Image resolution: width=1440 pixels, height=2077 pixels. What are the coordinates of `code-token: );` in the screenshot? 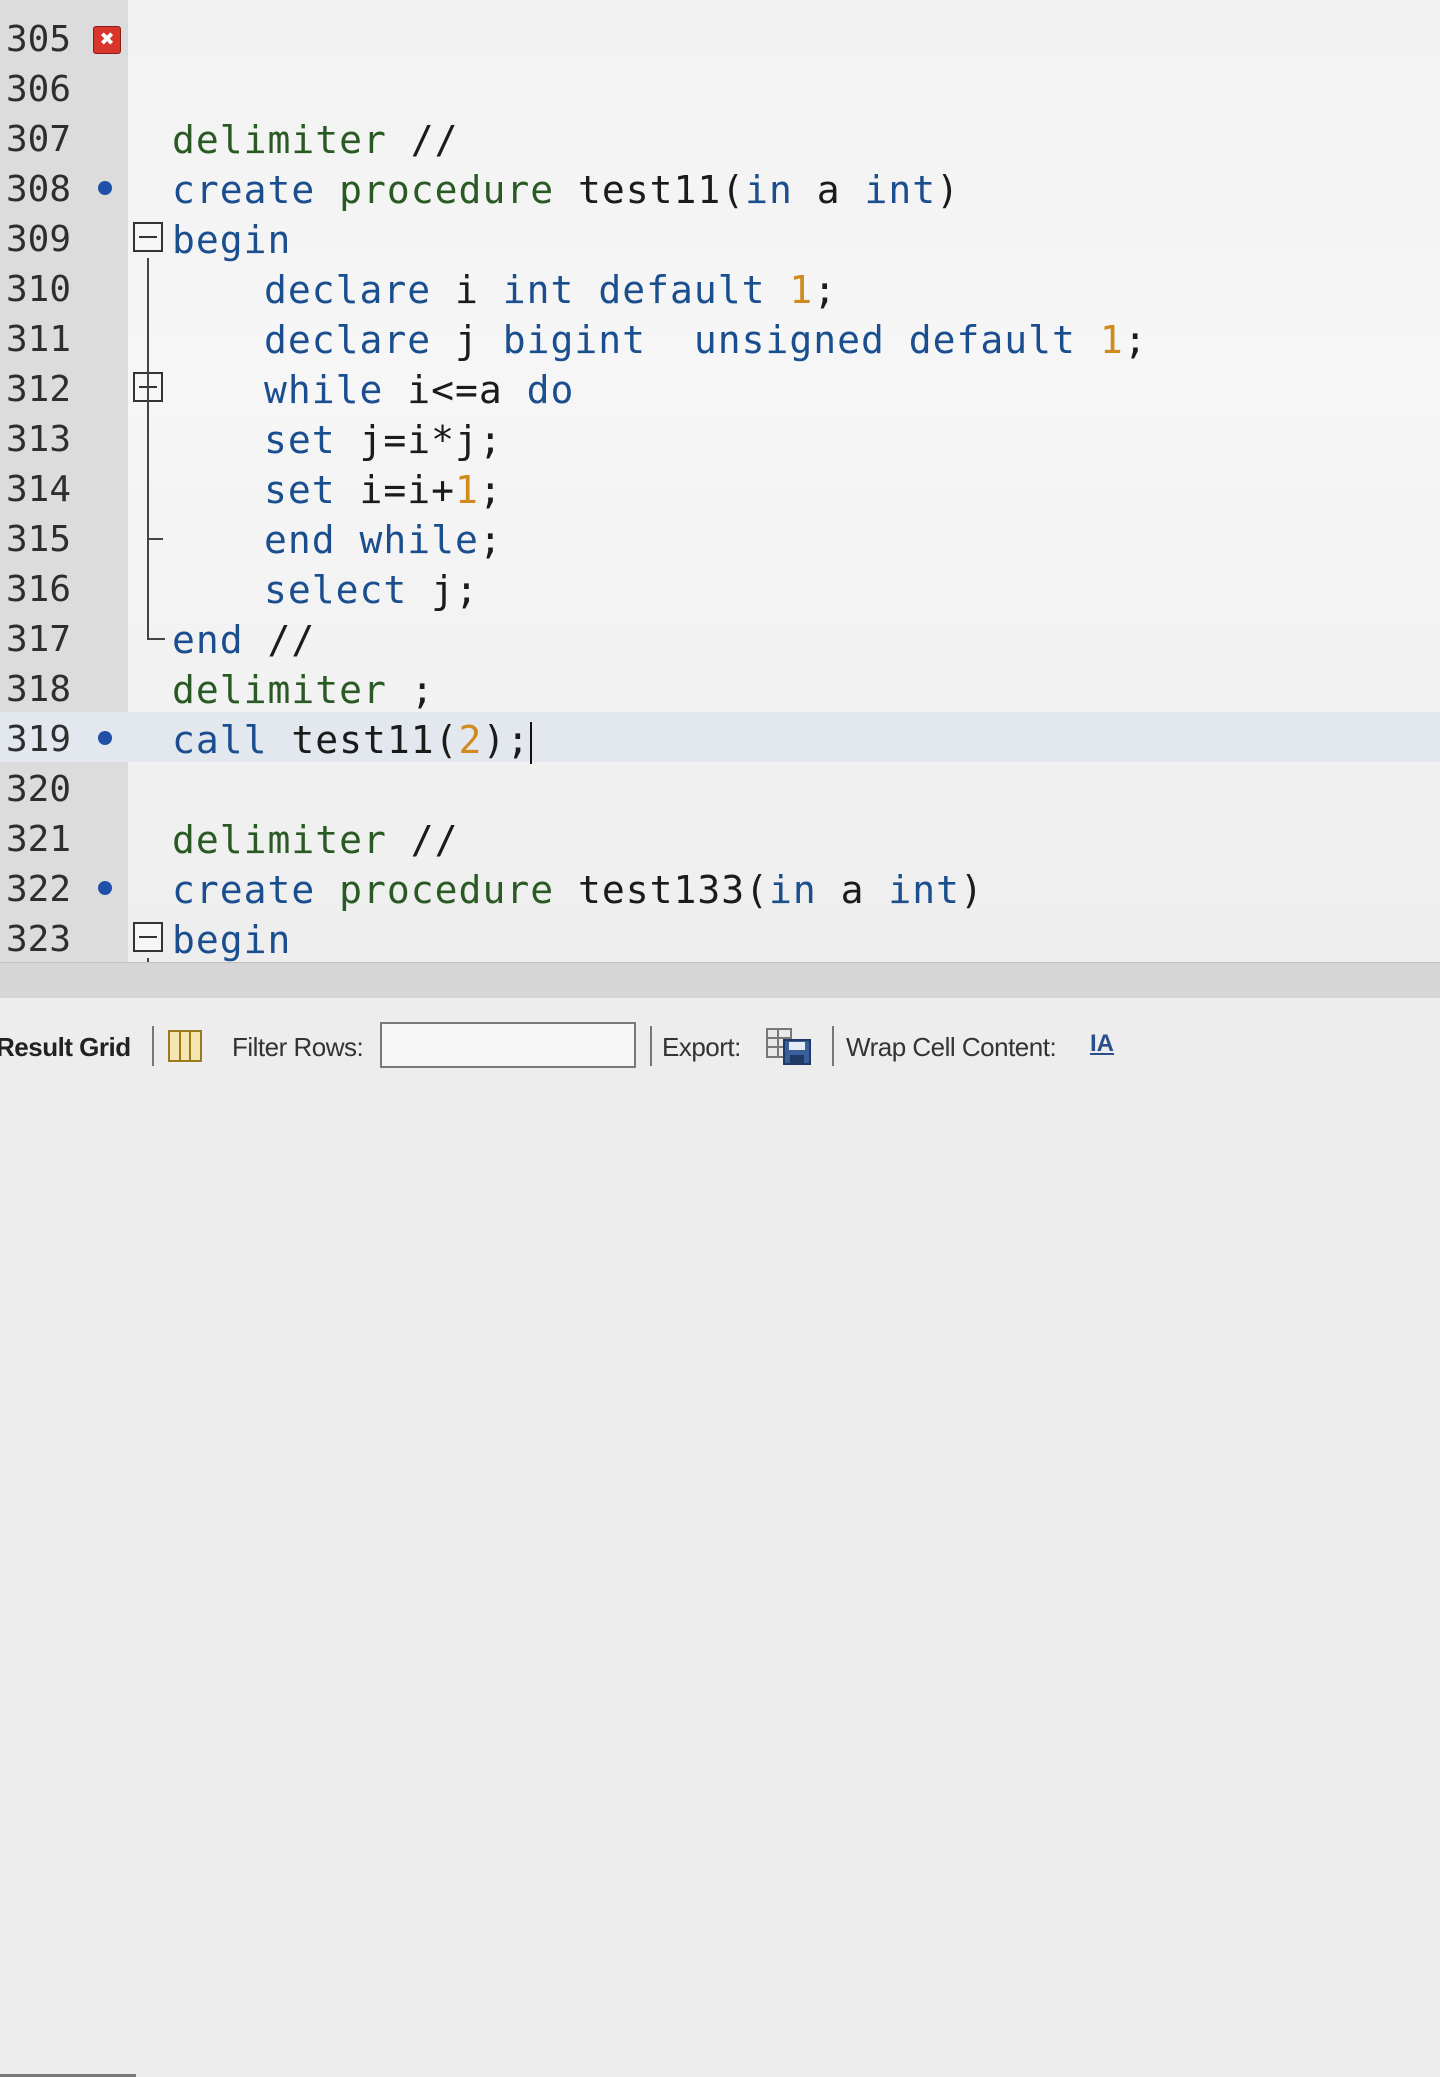 It's located at (506, 740).